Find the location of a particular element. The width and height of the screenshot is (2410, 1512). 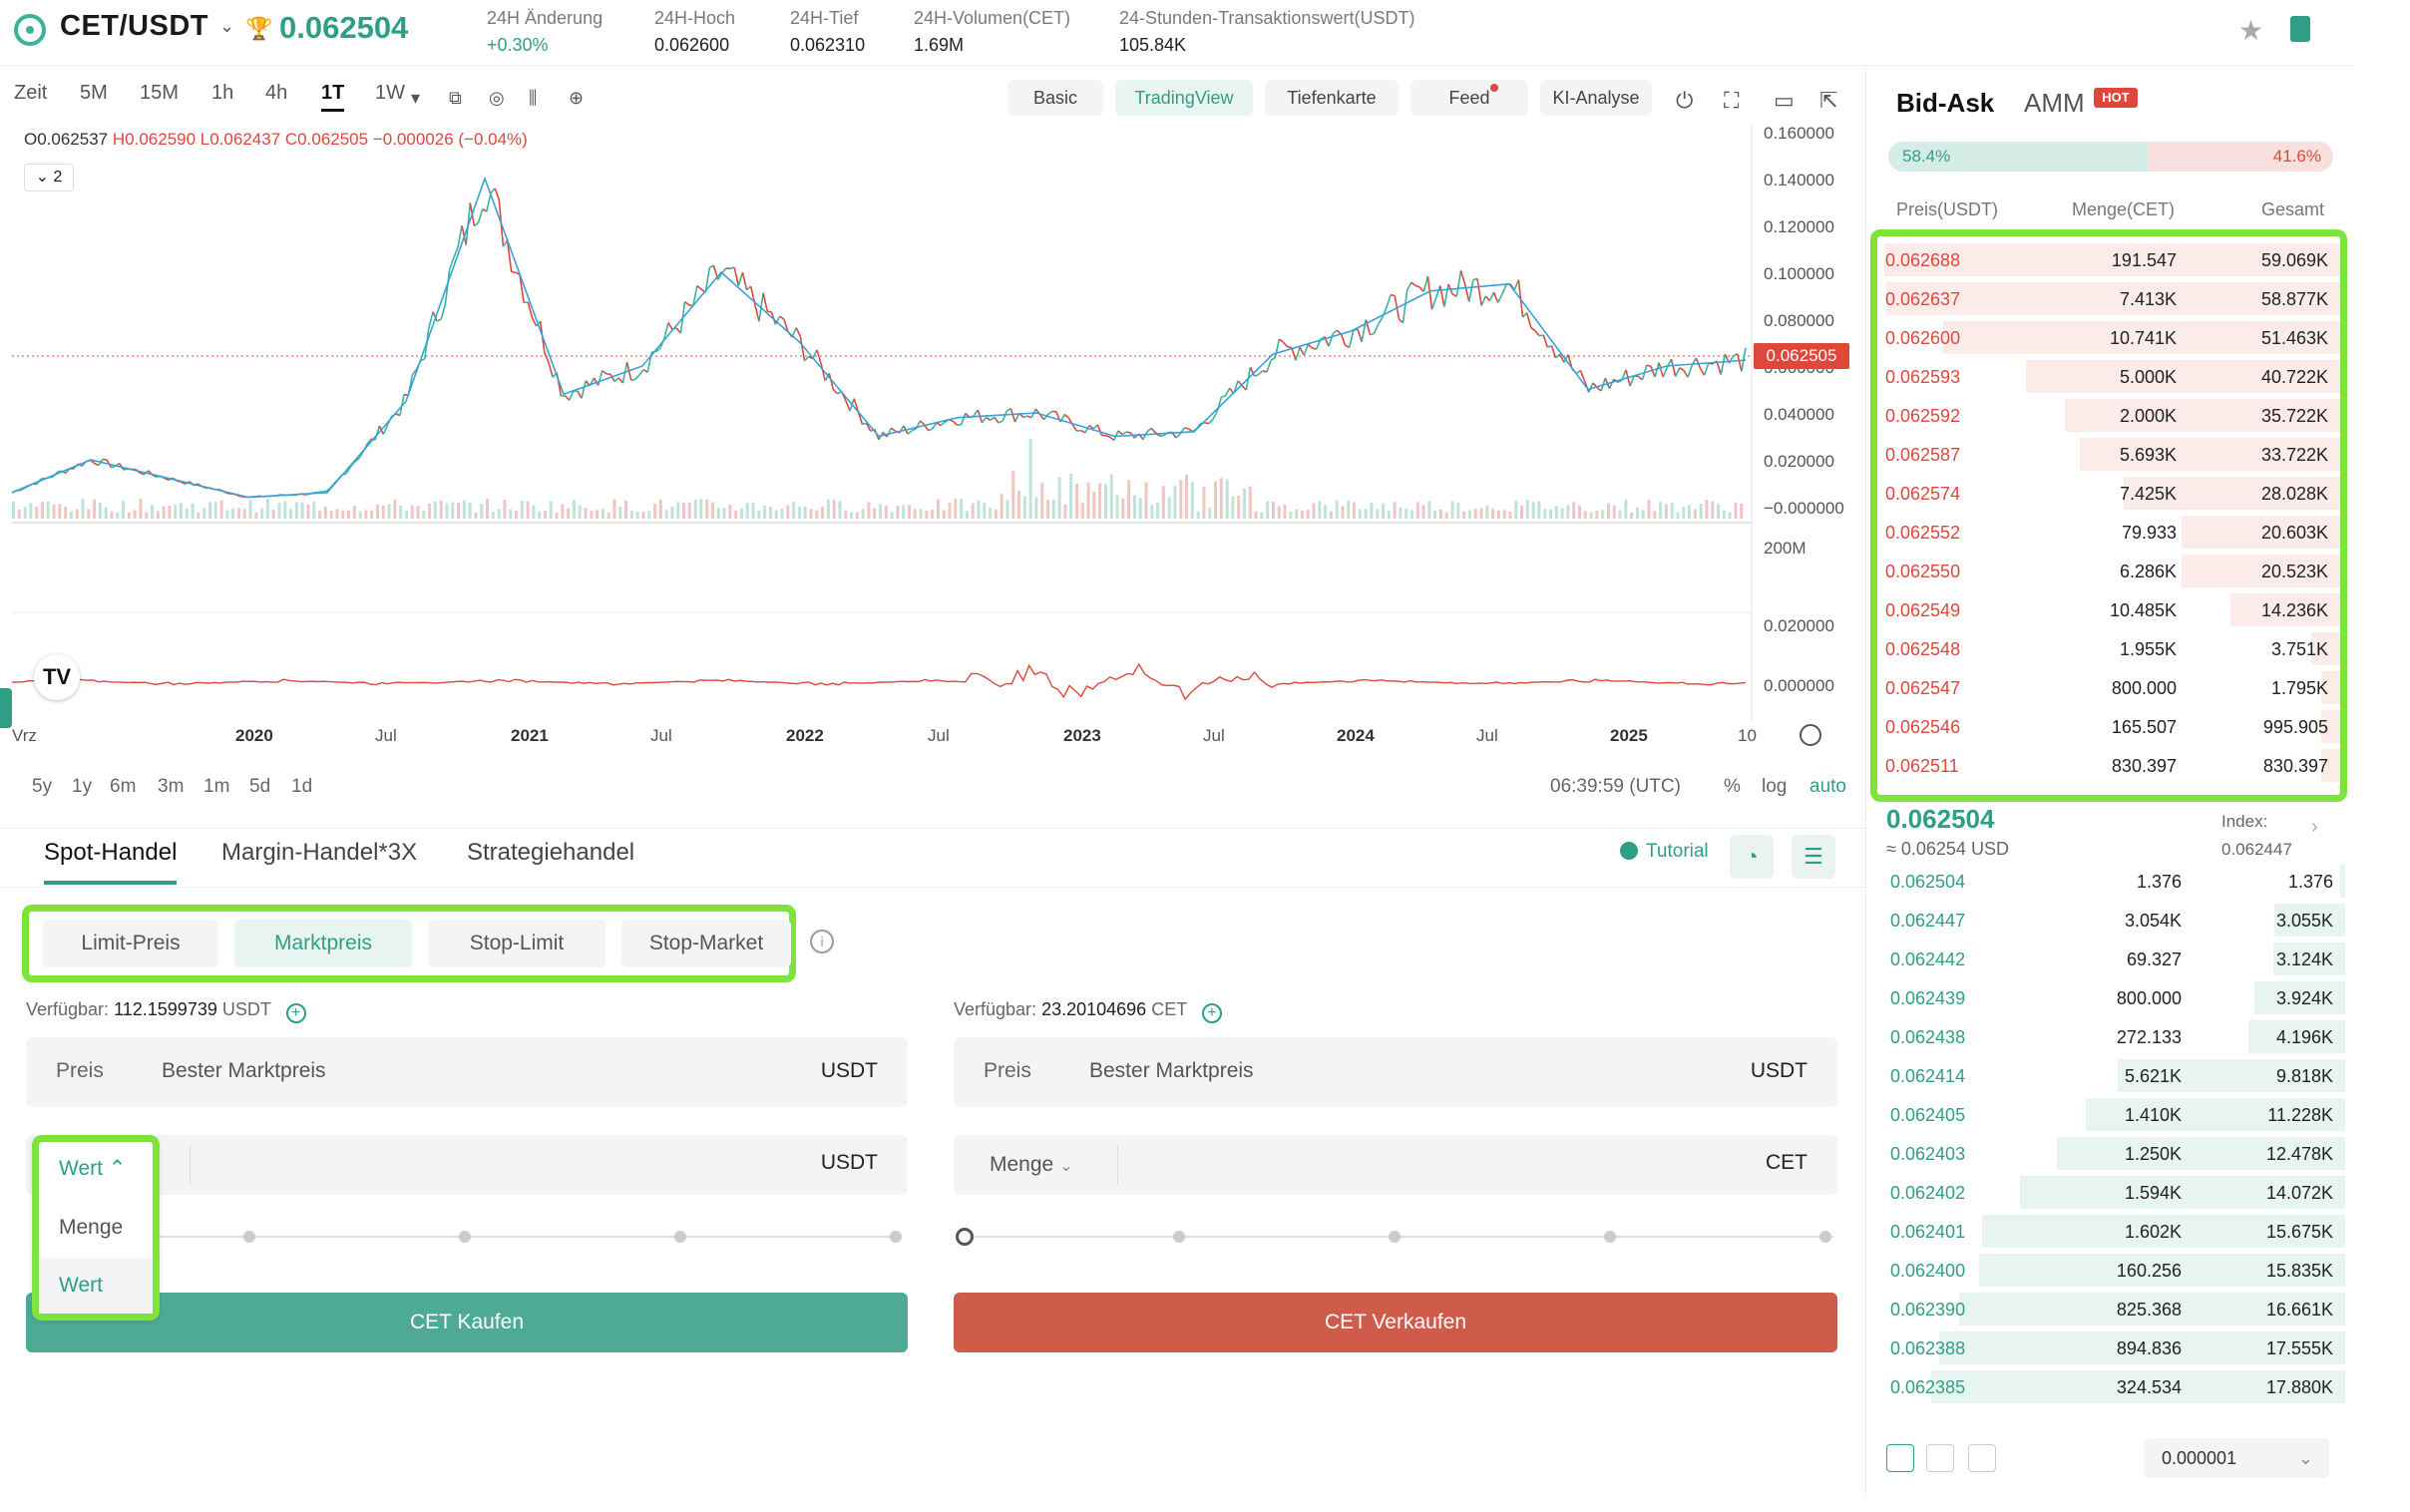

range-1d: 1d is located at coordinates (301, 787).